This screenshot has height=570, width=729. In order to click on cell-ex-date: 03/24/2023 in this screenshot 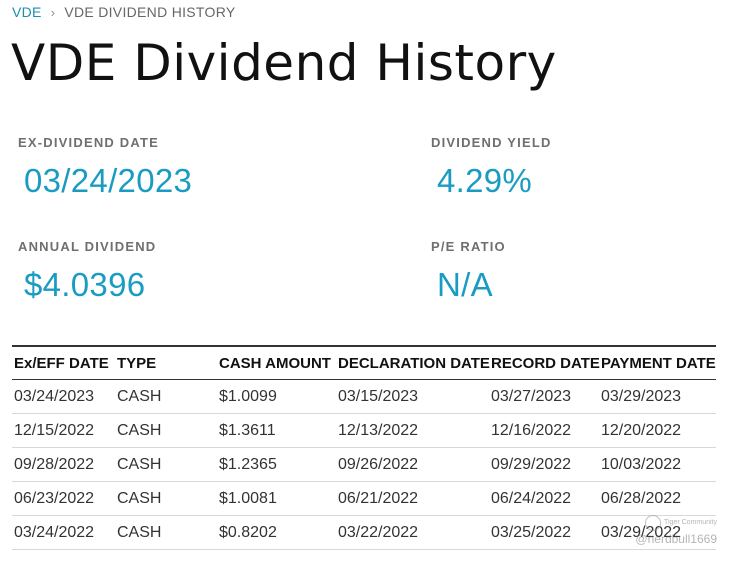, I will do `click(54, 396)`.